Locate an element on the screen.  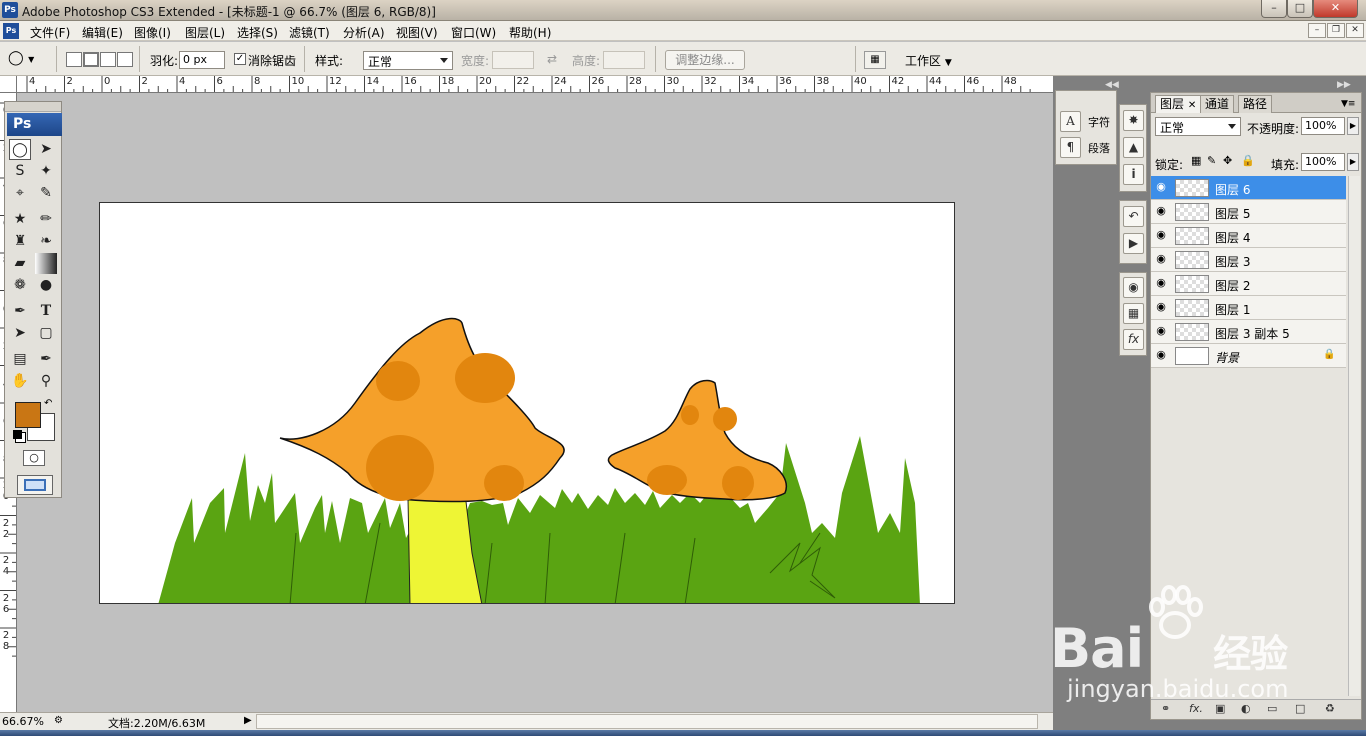
layer-row: ◉ 图层 2 is located at coordinates (1248, 284).